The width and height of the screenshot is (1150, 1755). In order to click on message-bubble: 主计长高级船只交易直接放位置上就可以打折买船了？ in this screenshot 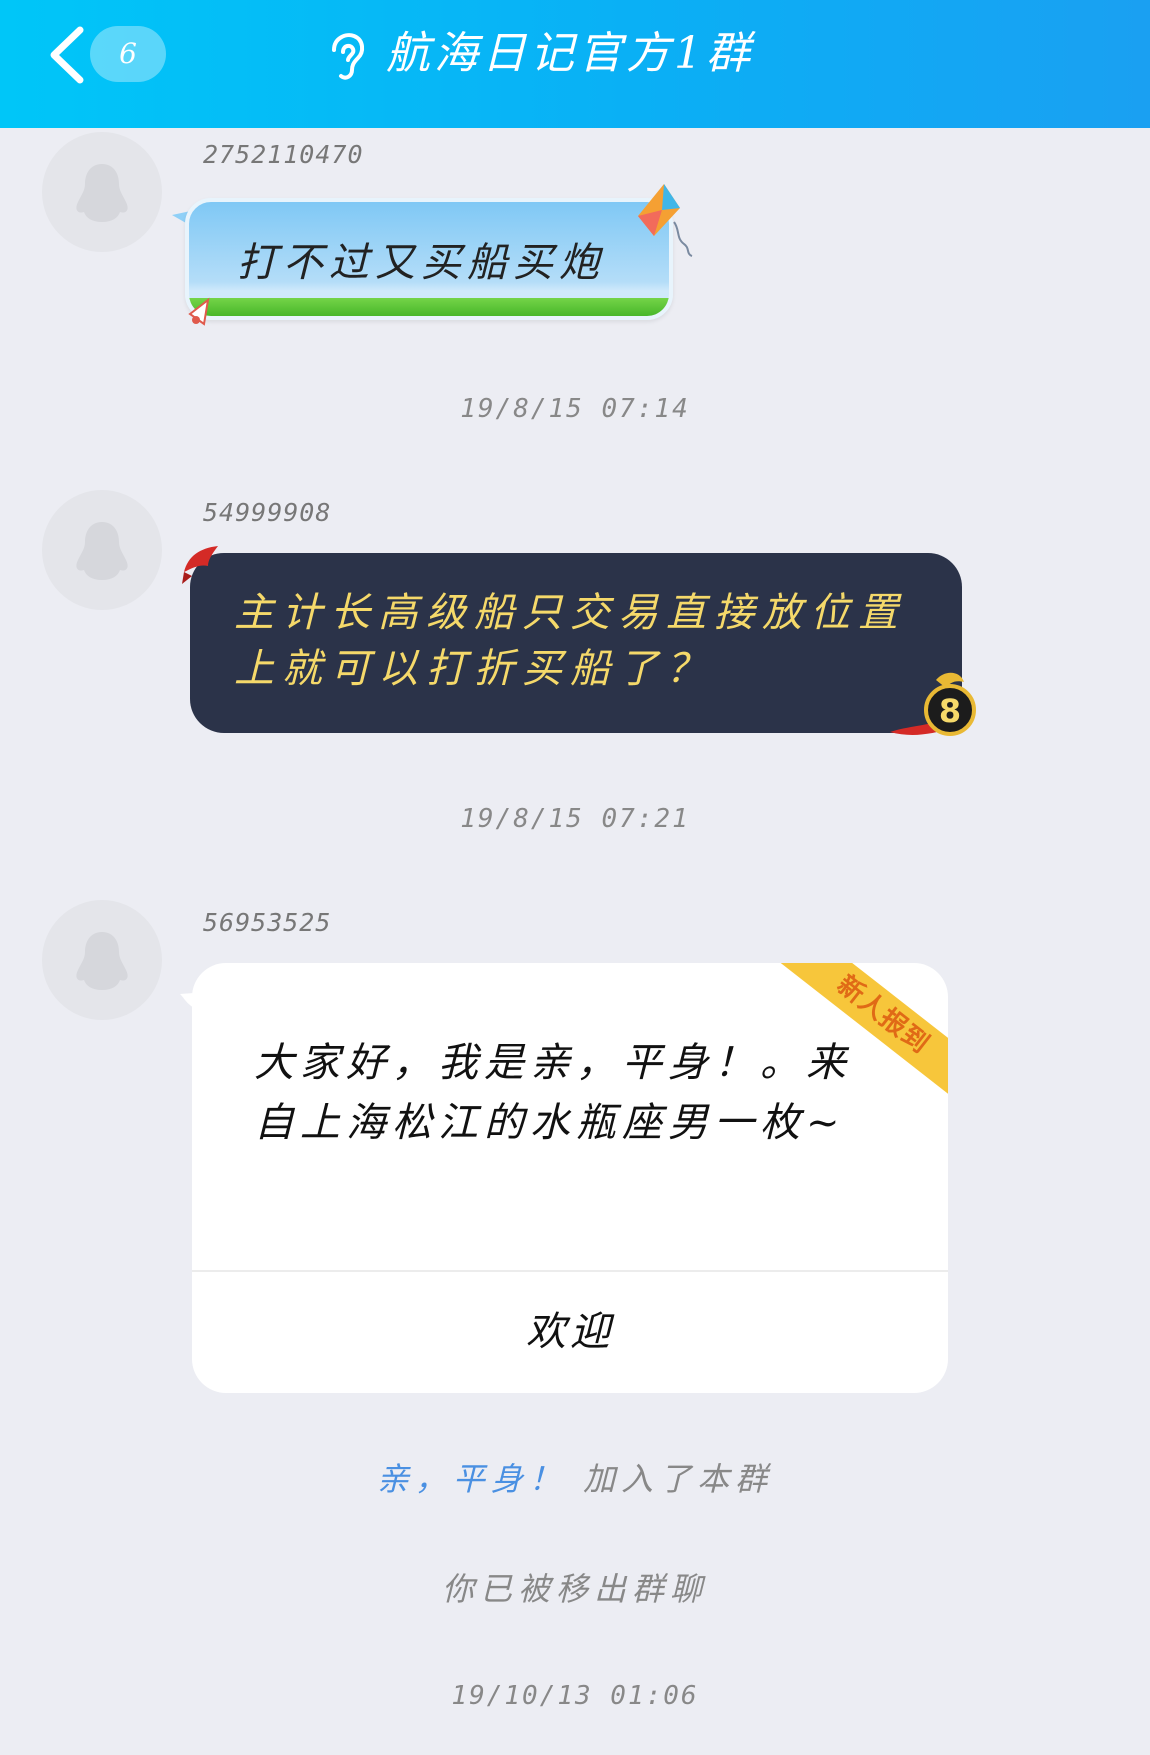, I will do `click(576, 643)`.